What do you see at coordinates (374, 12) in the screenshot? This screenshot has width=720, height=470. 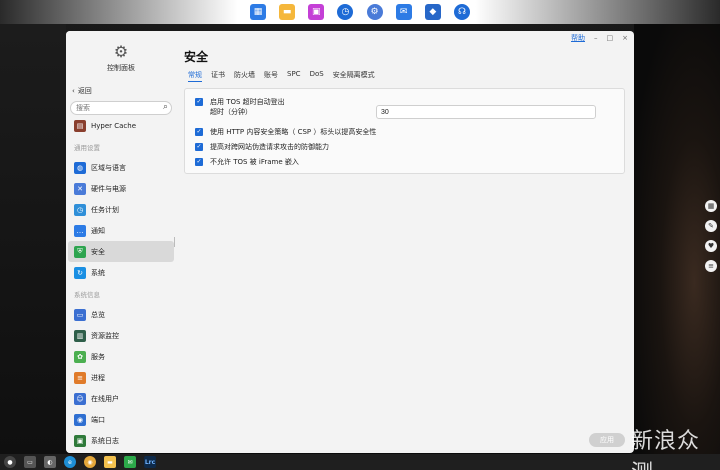 I see `gear-icon: ⚙` at bounding box center [374, 12].